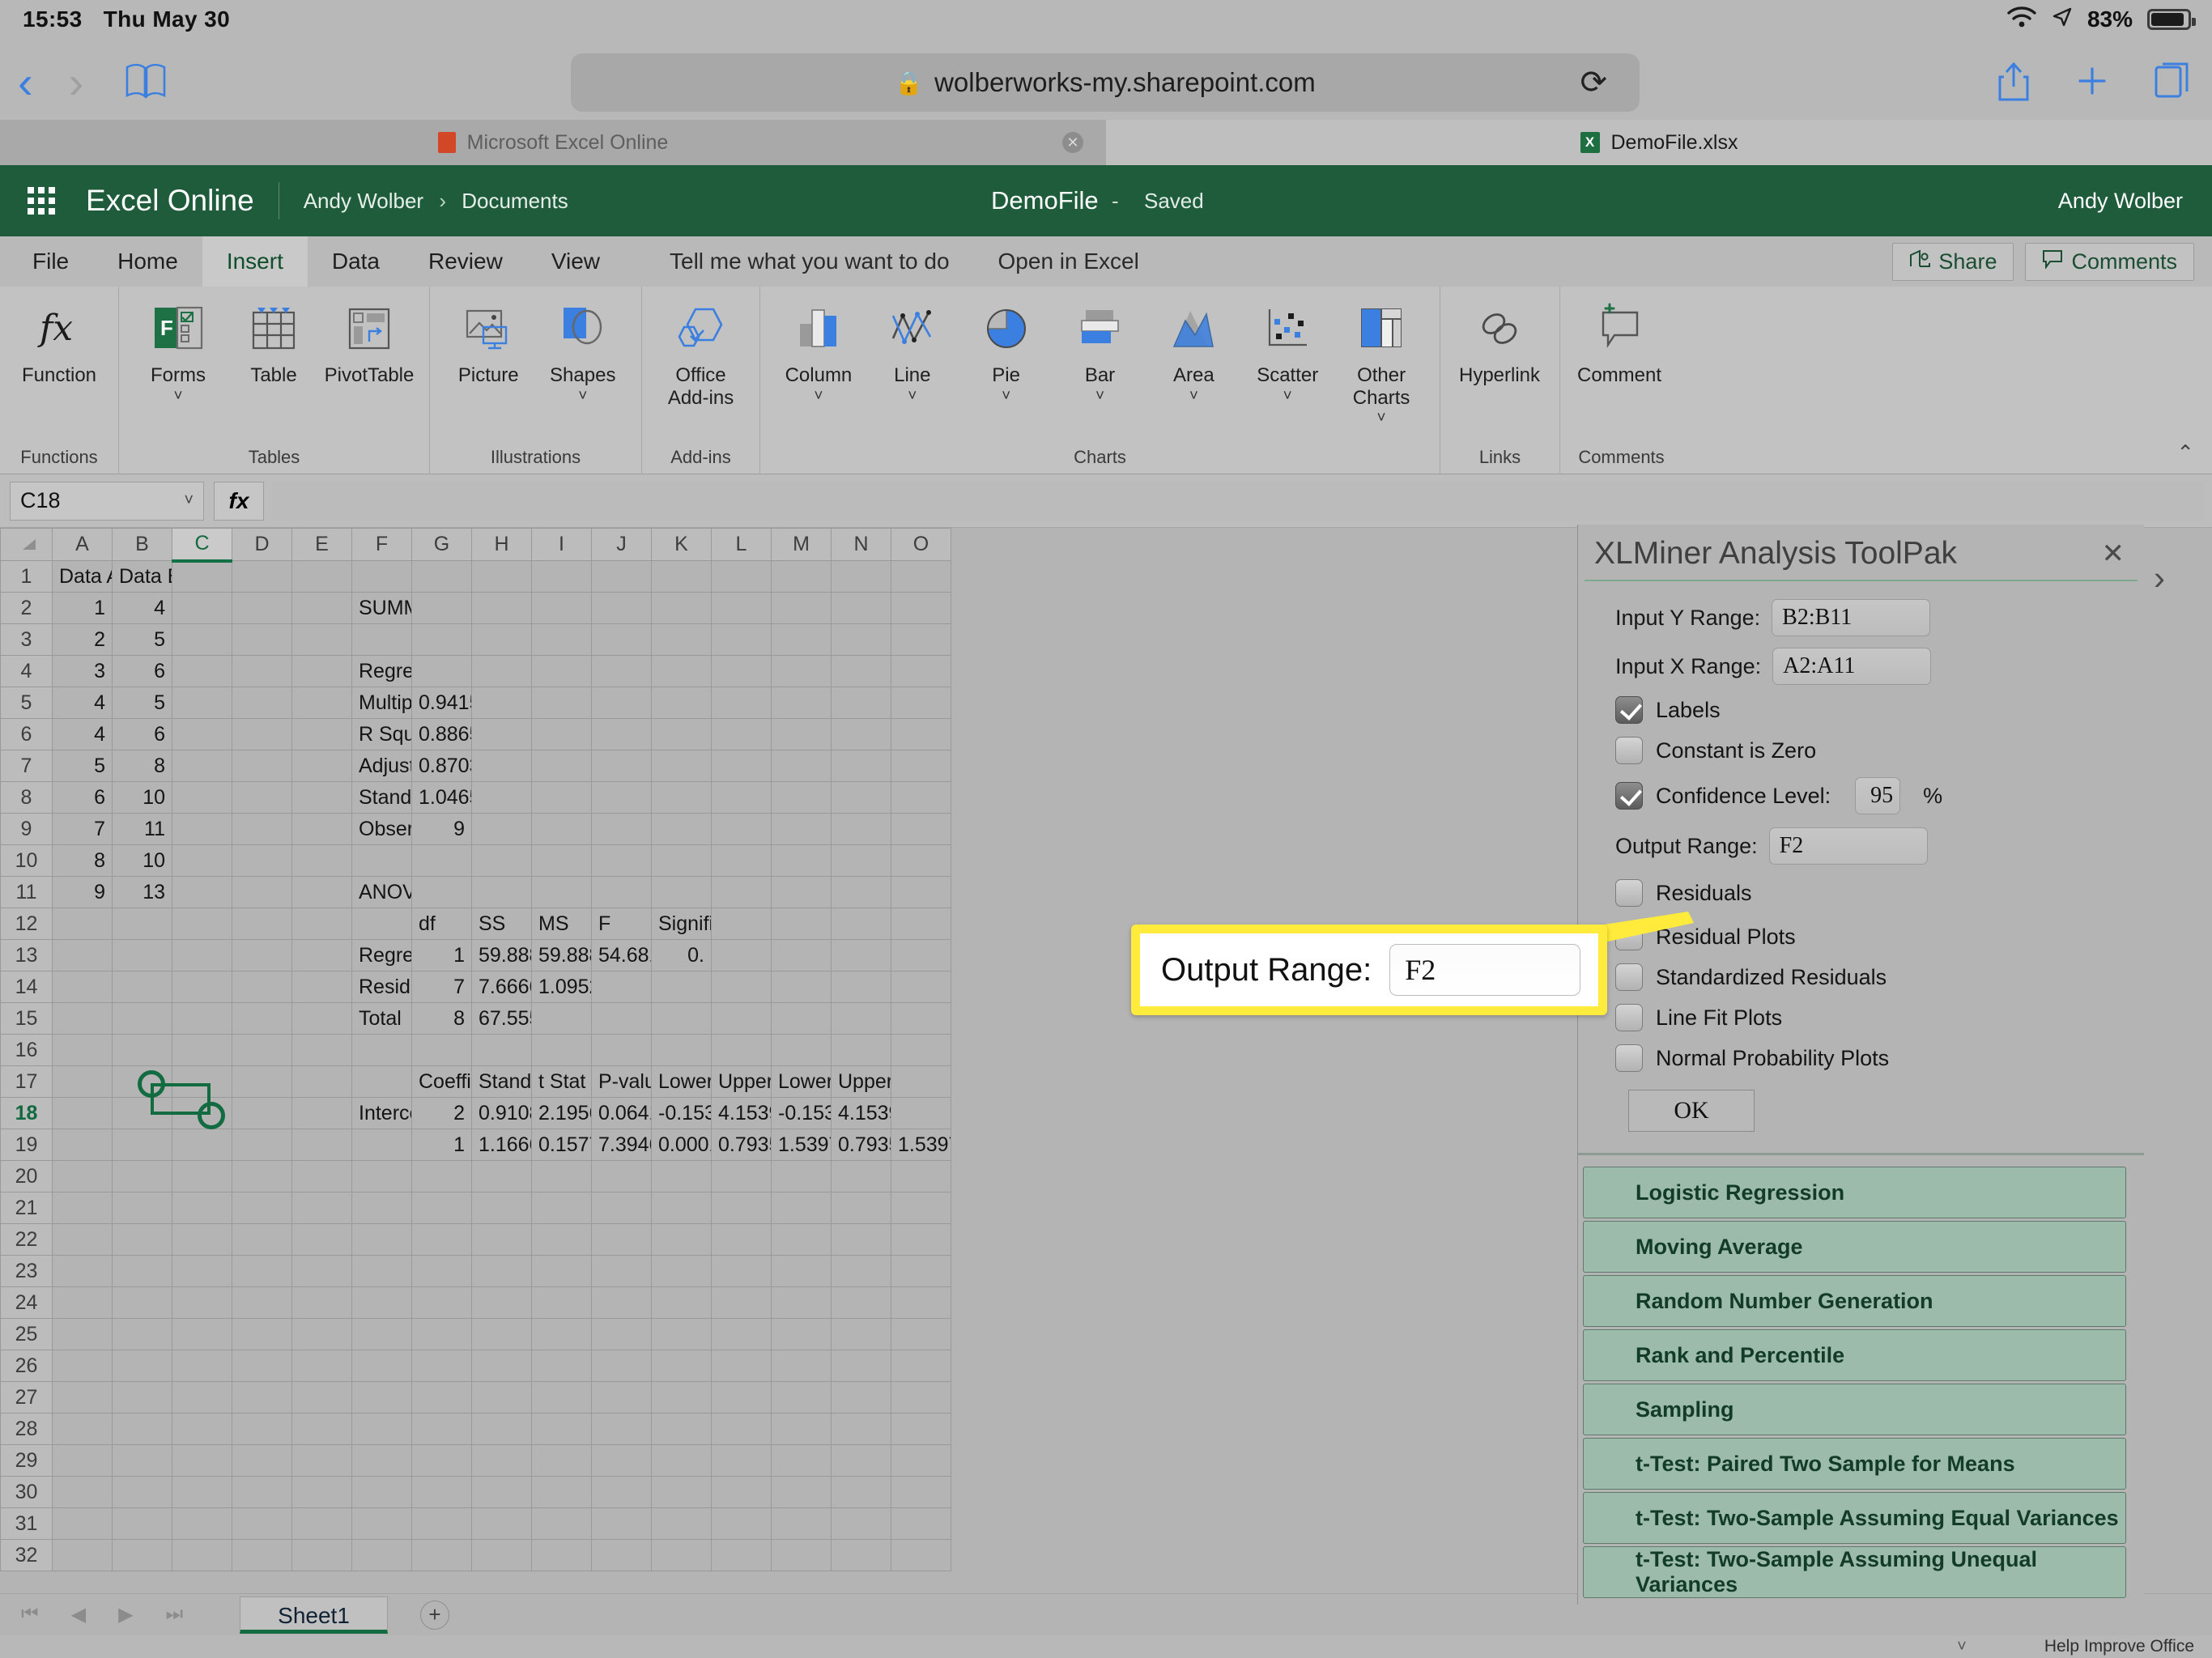  Describe the element at coordinates (202, 1018) in the screenshot. I see `cell-C15` at that location.